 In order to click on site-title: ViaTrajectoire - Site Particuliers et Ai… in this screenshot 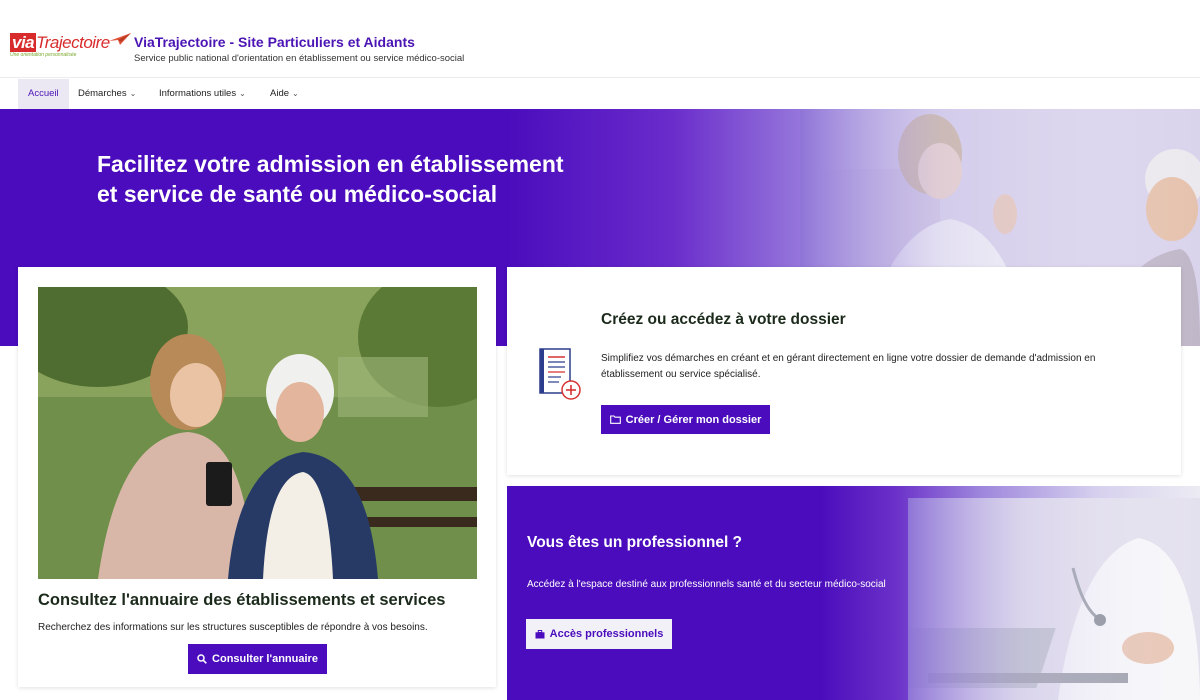, I will do `click(274, 42)`.